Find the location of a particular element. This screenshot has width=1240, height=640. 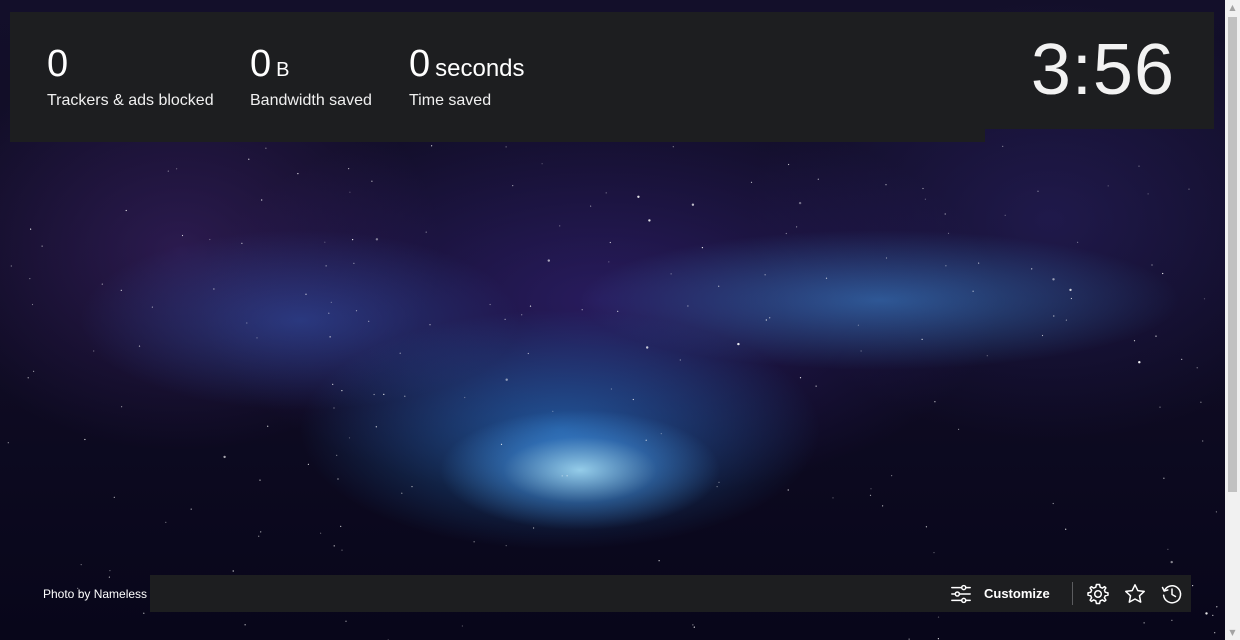

star-icon is located at coordinates (1135, 594).